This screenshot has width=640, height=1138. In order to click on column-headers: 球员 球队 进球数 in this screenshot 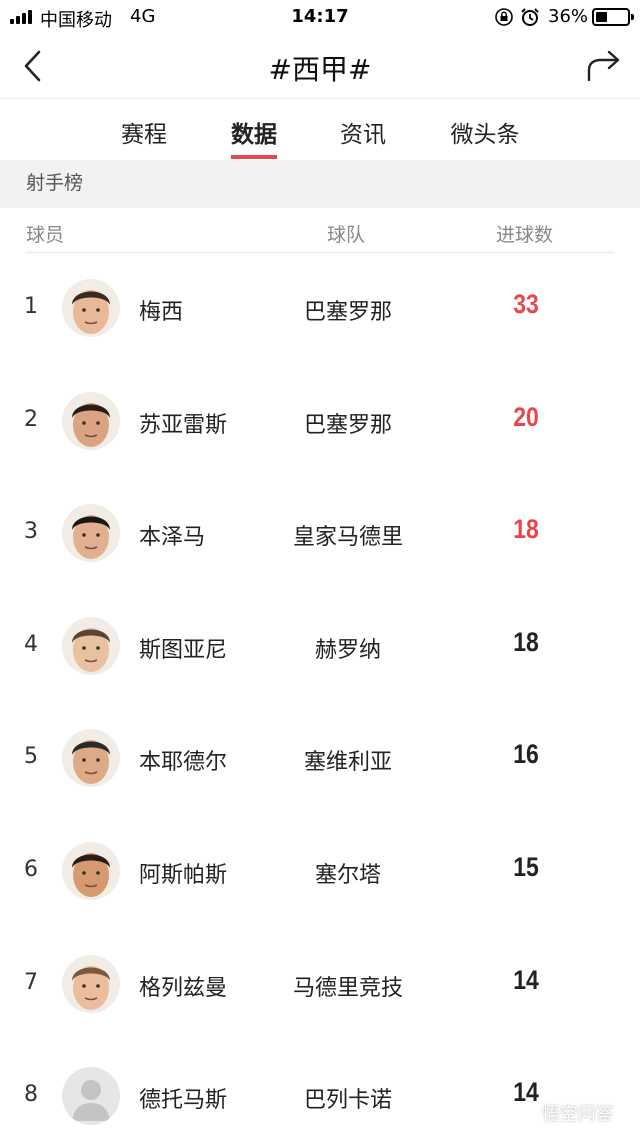, I will do `click(320, 230)`.